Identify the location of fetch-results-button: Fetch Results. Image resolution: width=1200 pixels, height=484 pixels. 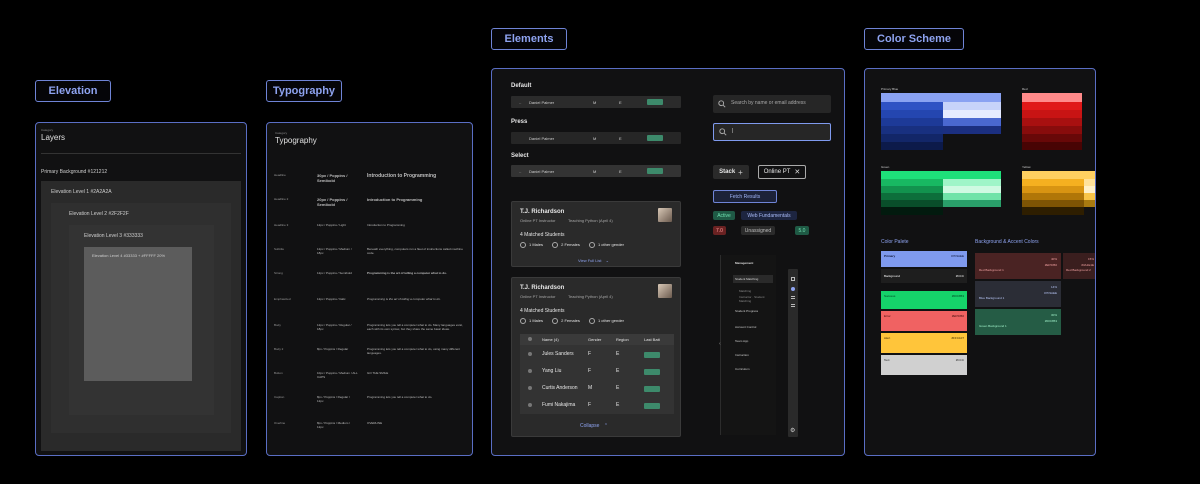
(745, 196).